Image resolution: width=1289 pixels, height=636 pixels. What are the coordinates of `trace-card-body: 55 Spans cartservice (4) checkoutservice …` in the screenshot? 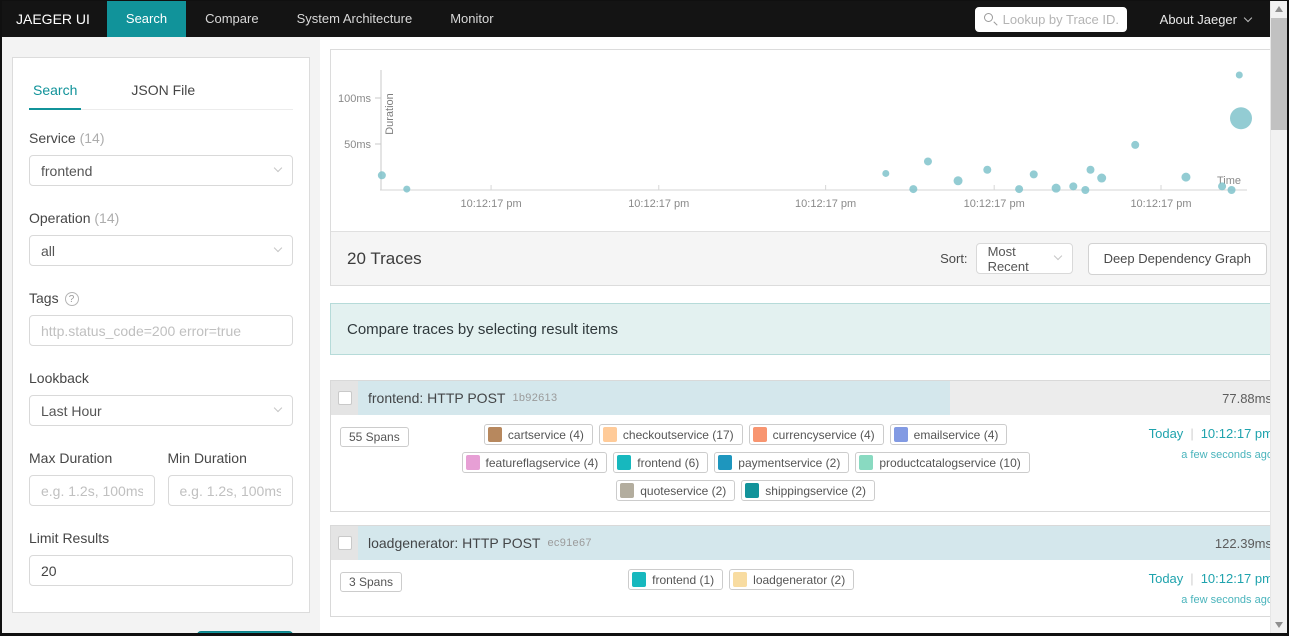 It's located at (807, 463).